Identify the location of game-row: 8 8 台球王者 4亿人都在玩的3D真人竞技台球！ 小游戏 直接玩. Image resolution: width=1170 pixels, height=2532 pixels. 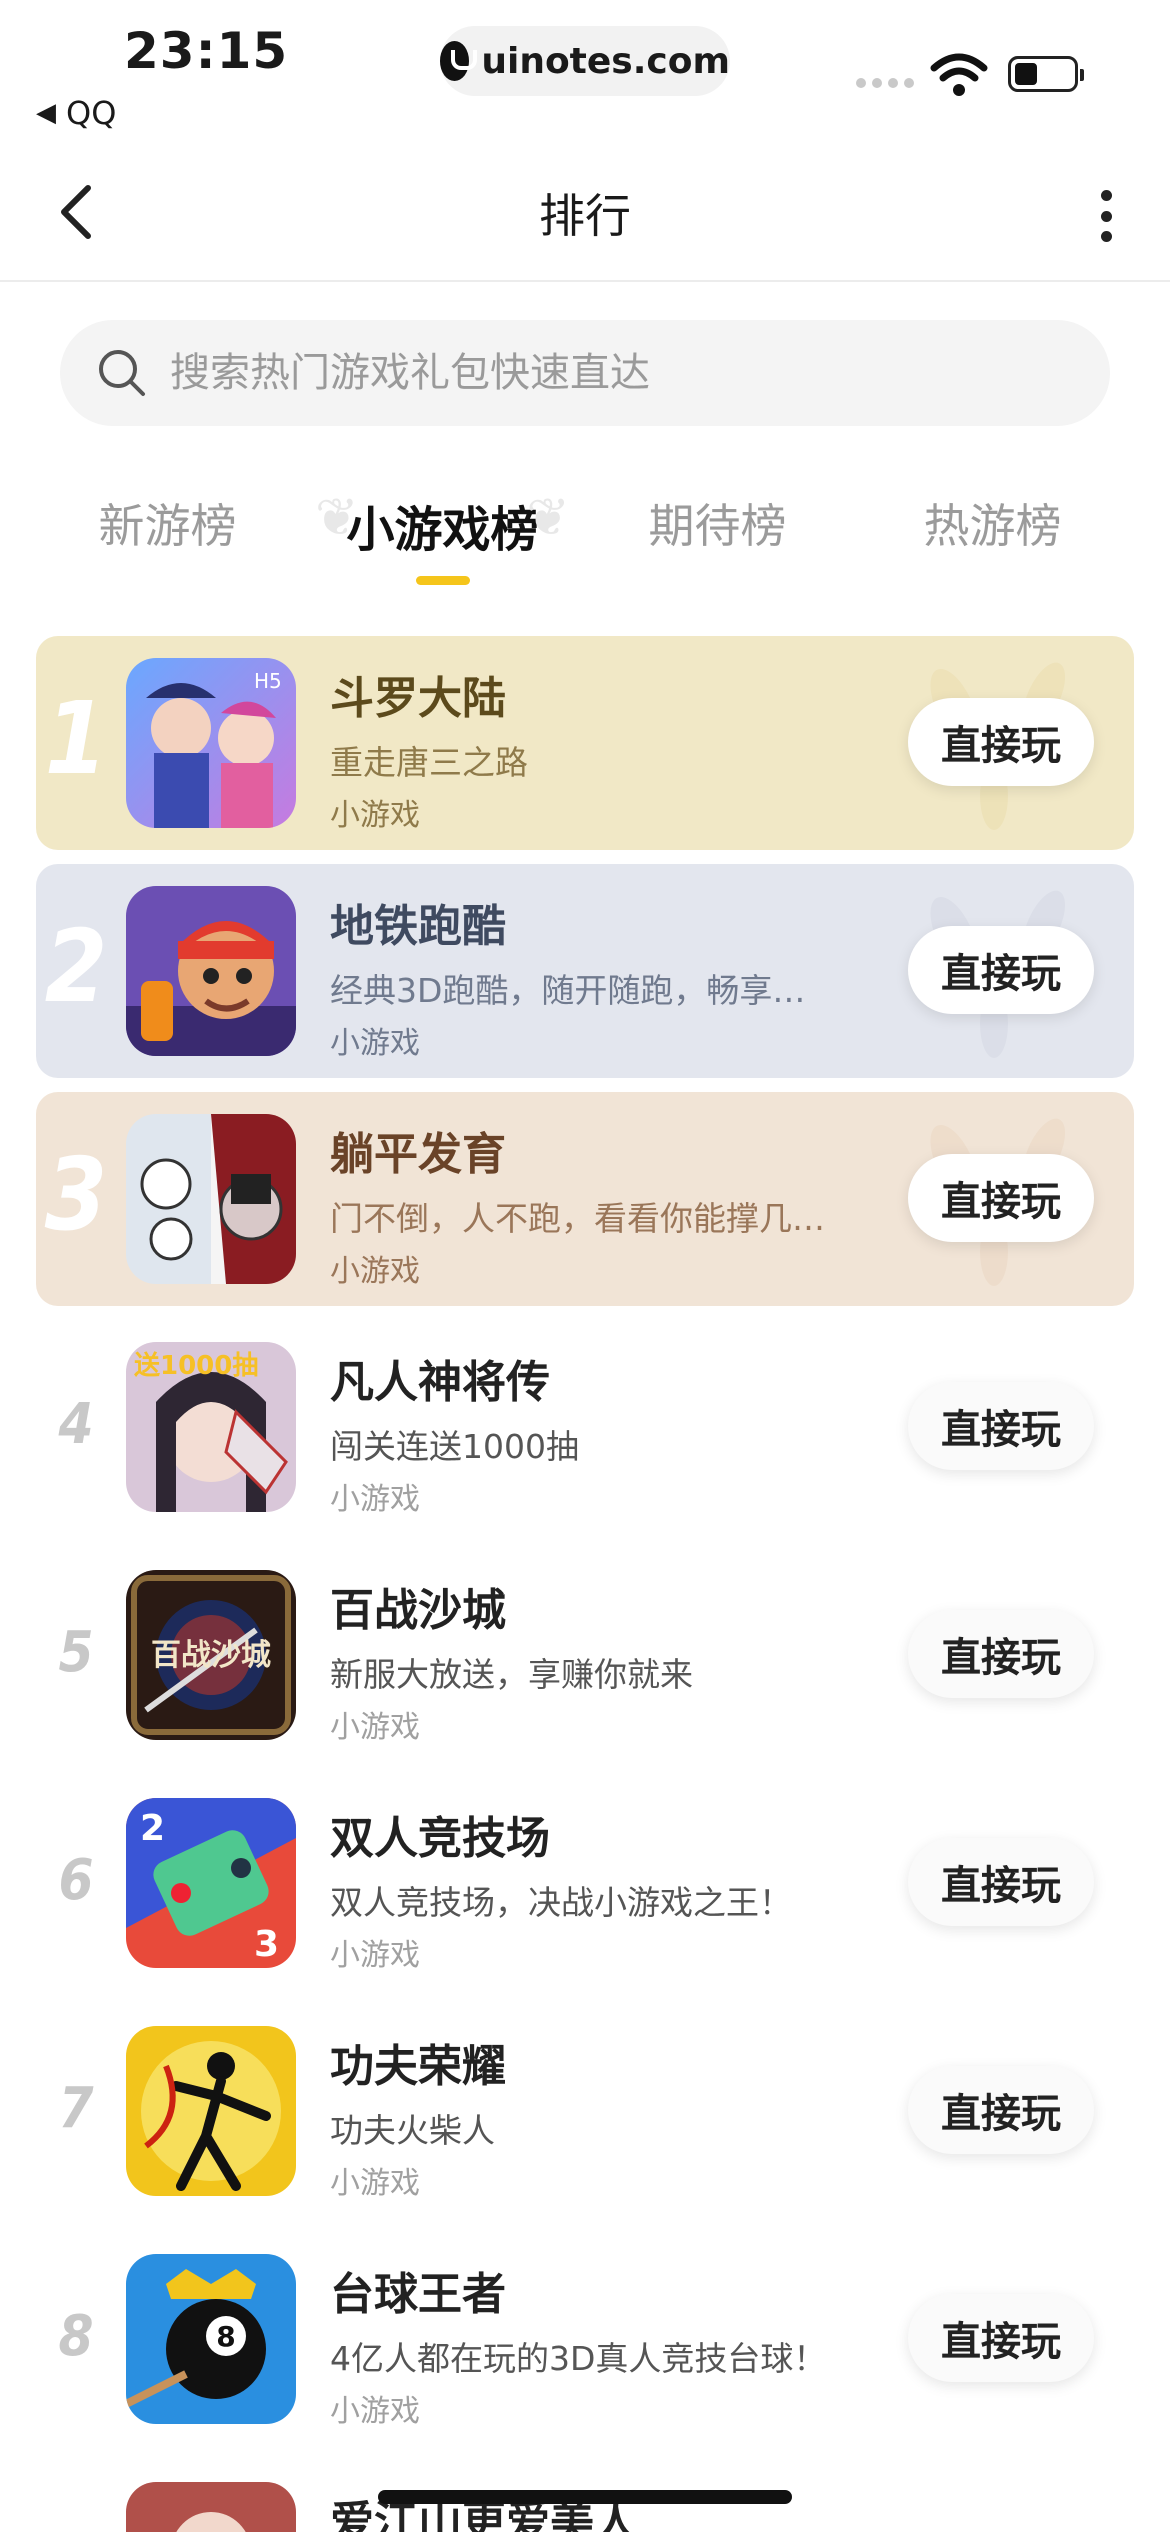
(585, 2339).